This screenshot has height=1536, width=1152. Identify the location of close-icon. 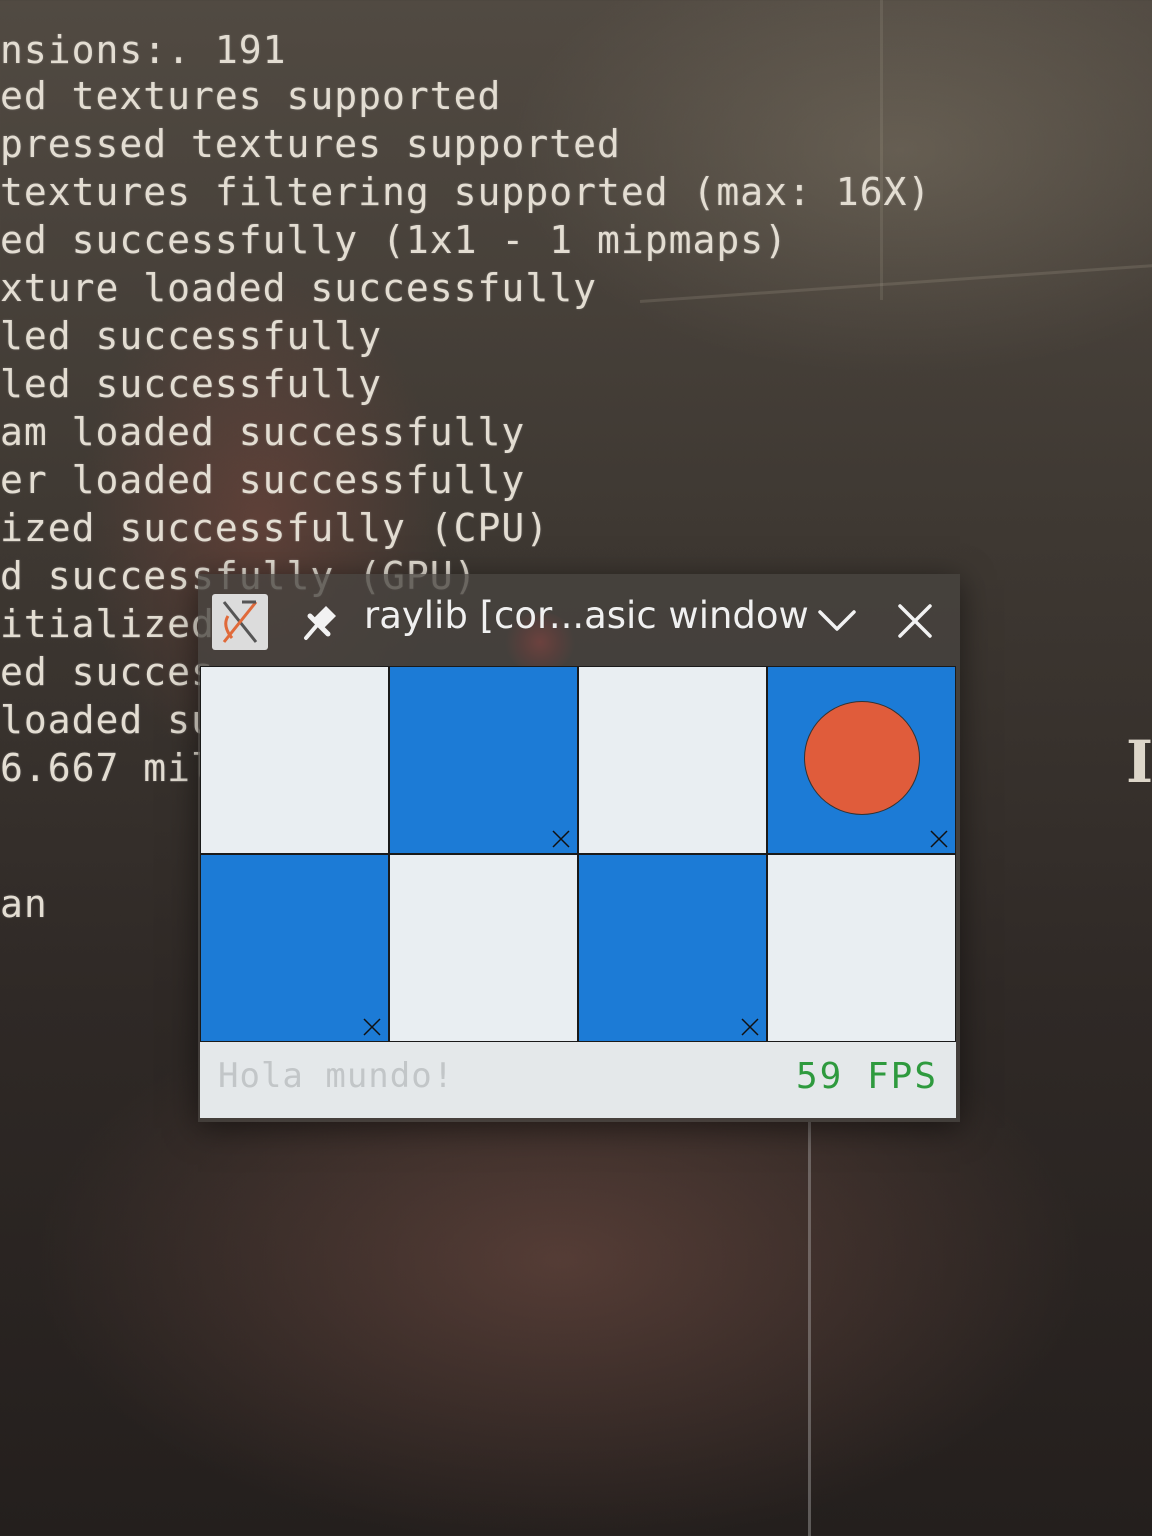
(915, 621).